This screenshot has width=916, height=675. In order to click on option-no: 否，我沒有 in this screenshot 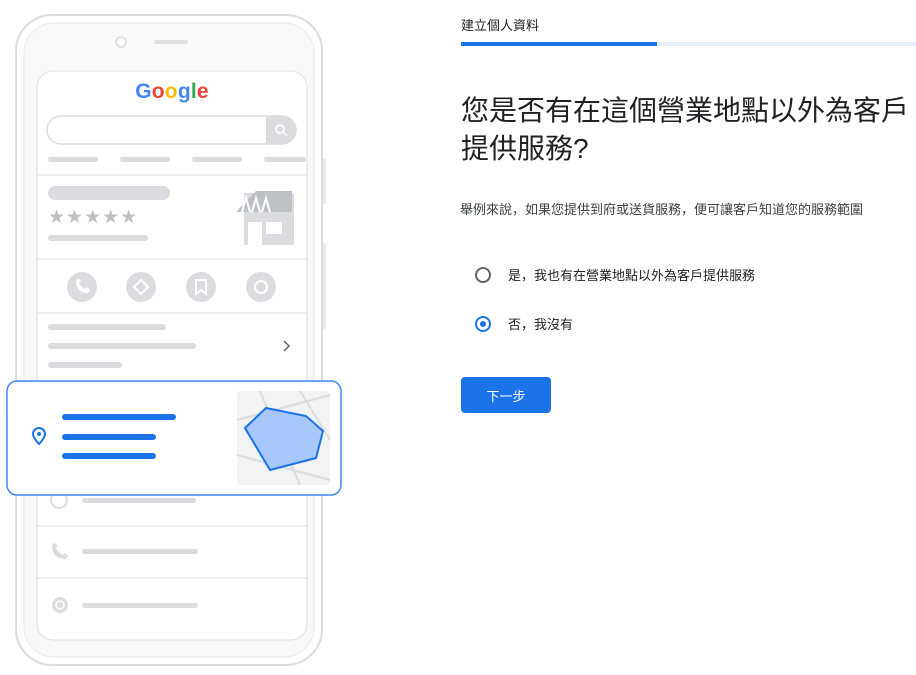, I will do `click(524, 323)`.